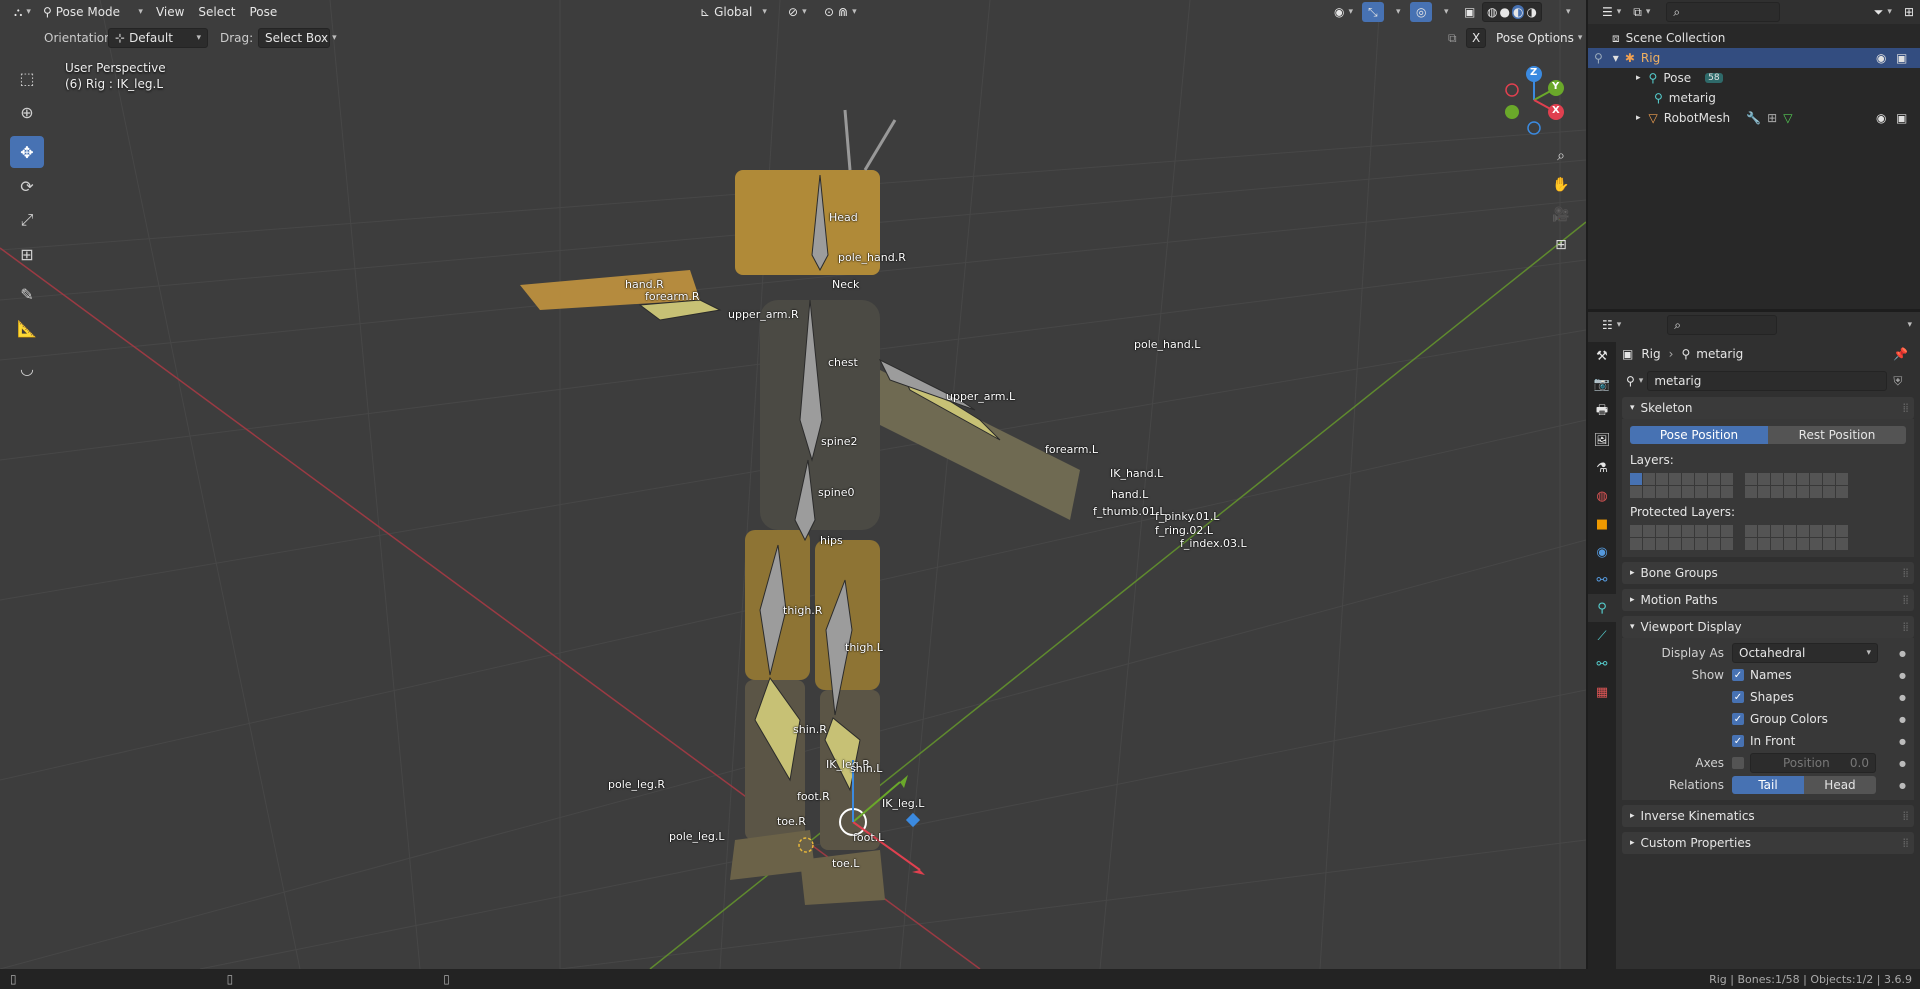 The image size is (1920, 989). I want to click on chevron-right-icon: ▸, so click(1638, 78).